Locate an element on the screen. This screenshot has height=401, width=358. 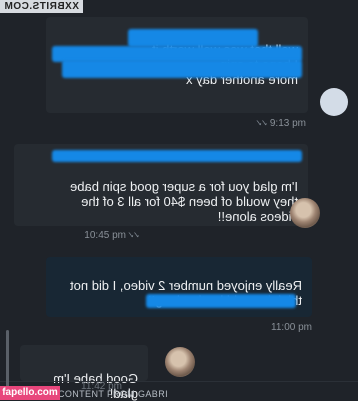
message-time-1: 9:13 pm is located at coordinates (287, 123).